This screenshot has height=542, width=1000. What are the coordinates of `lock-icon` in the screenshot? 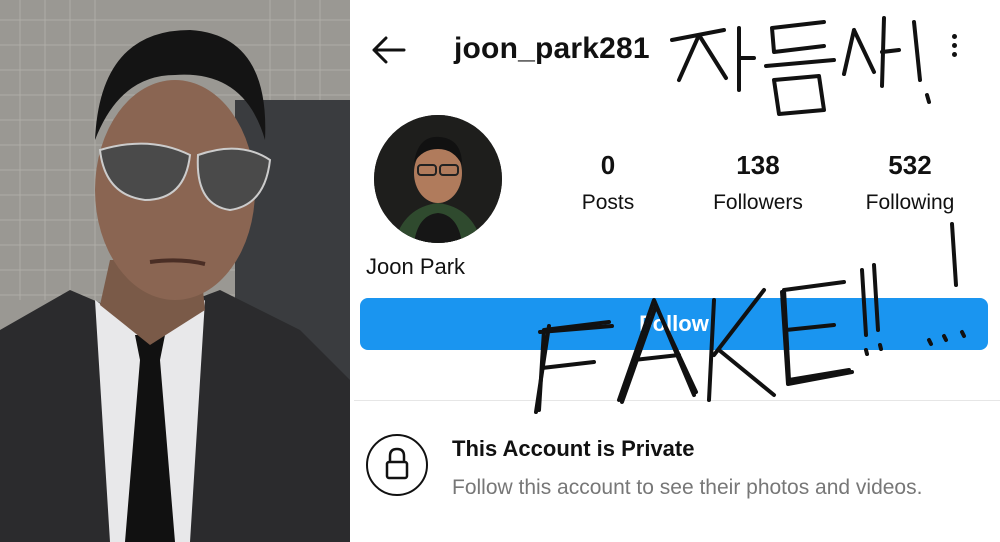 It's located at (397, 465).